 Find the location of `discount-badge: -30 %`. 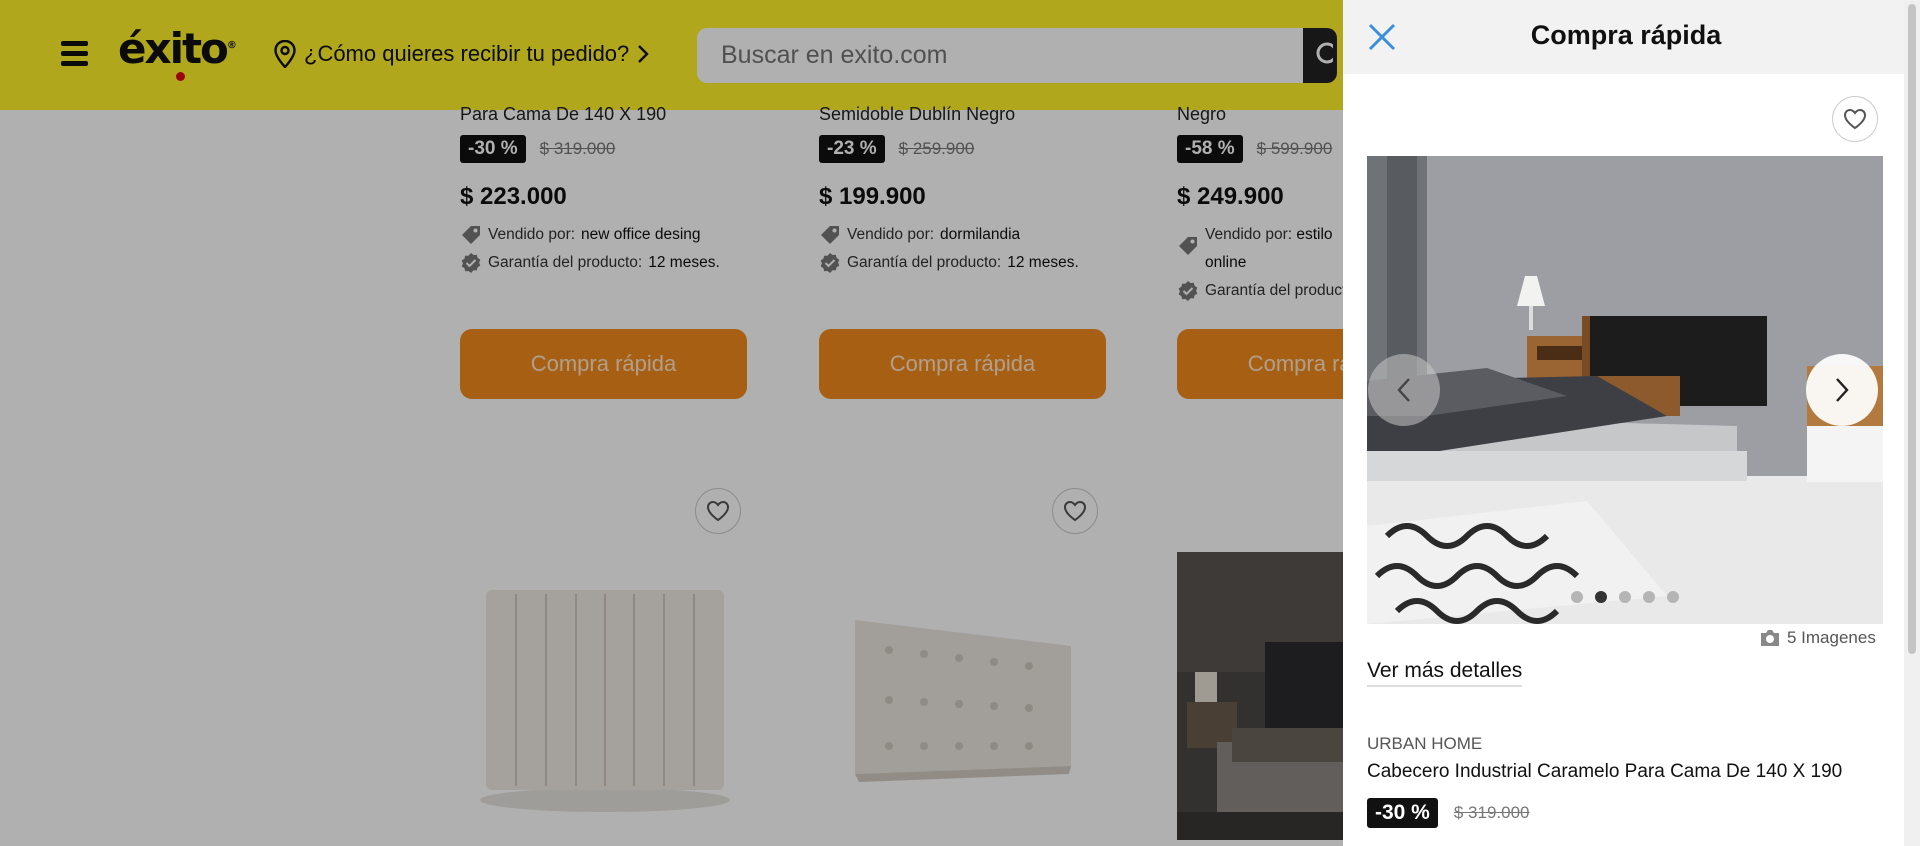

discount-badge: -30 % is located at coordinates (1402, 813).